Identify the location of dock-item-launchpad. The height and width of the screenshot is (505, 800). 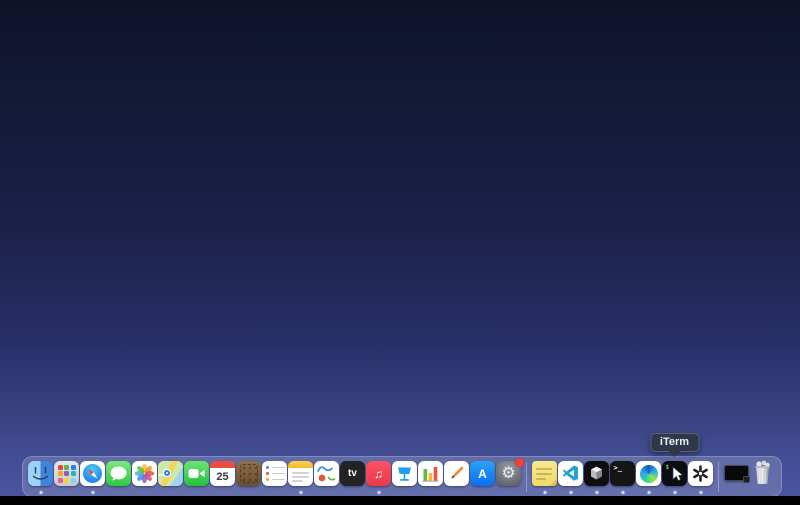
(66, 477).